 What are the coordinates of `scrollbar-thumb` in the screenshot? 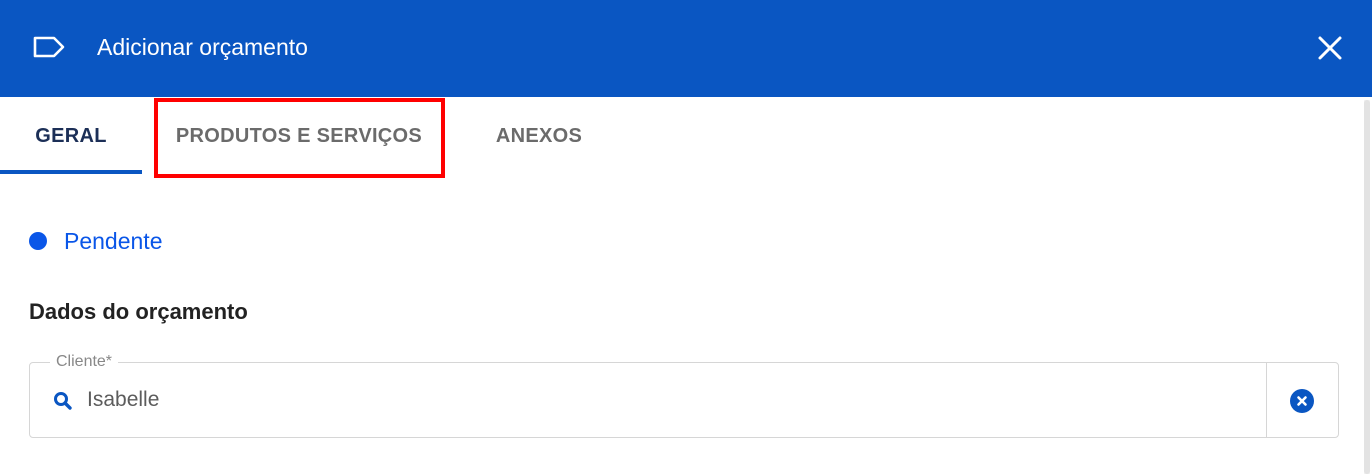 It's located at (1367, 287).